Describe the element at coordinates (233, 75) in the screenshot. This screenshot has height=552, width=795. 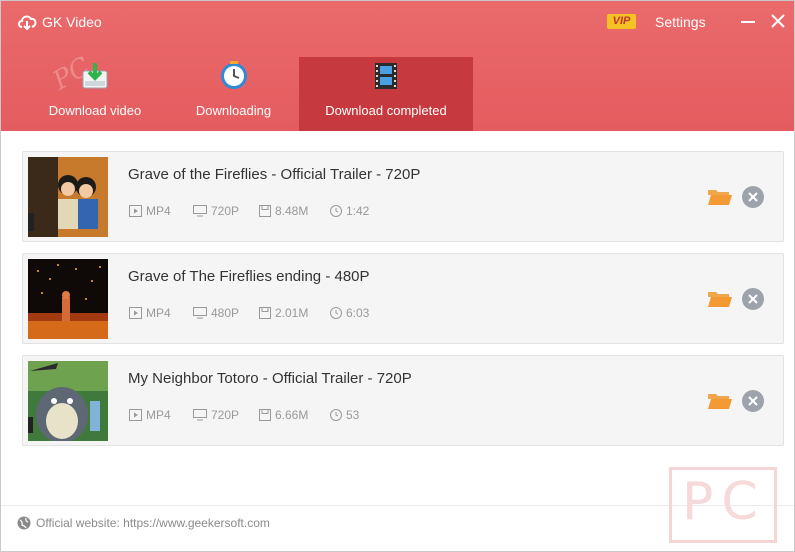
I see `clock-icon` at that location.